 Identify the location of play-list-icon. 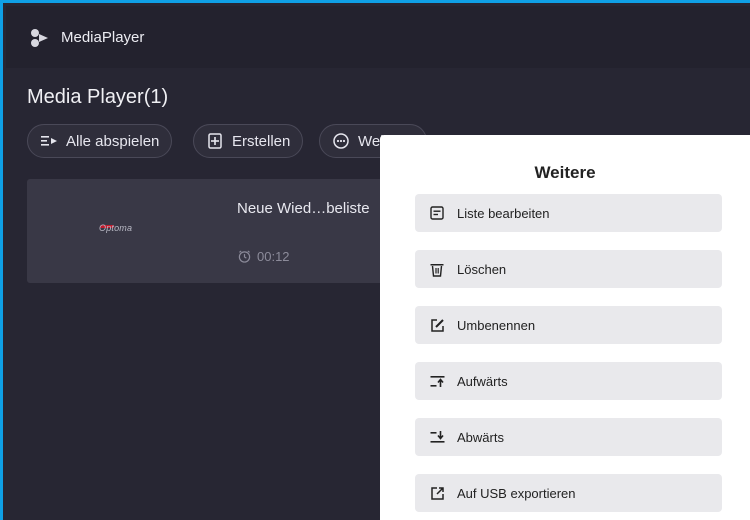
(49, 141).